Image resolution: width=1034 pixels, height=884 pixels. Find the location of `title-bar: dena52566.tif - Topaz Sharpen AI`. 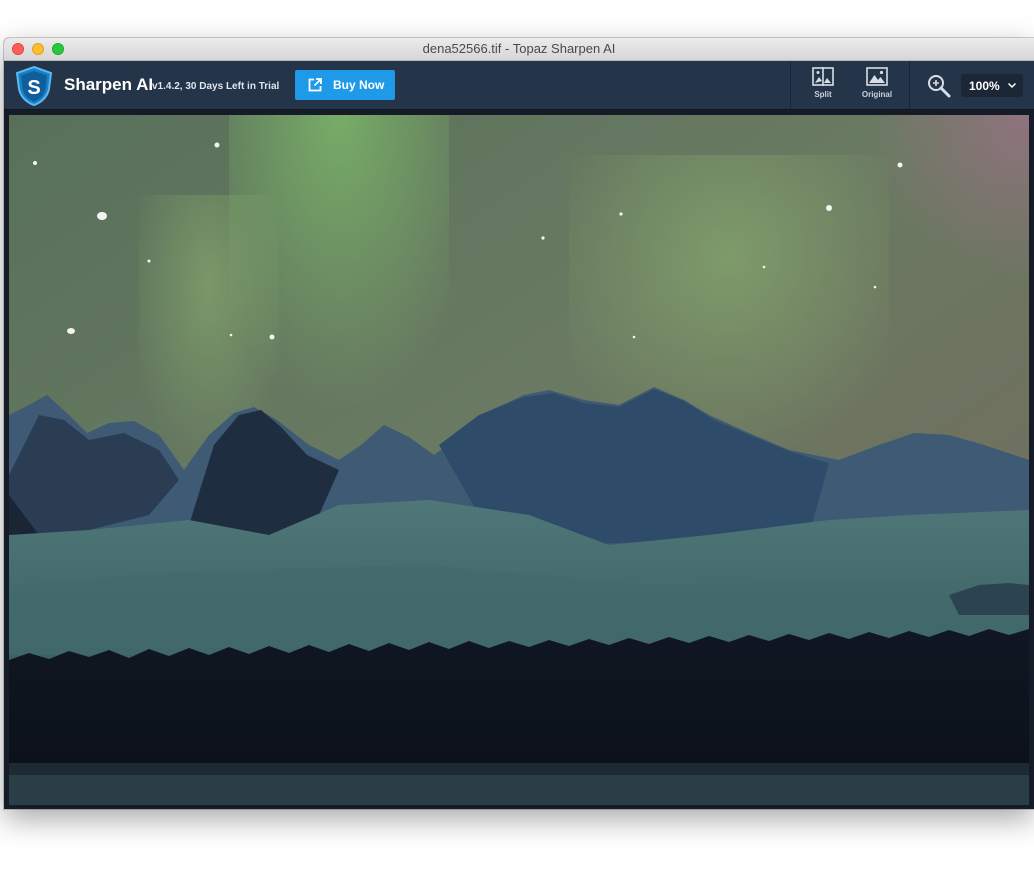

title-bar: dena52566.tif - Topaz Sharpen AI is located at coordinates (519, 49).